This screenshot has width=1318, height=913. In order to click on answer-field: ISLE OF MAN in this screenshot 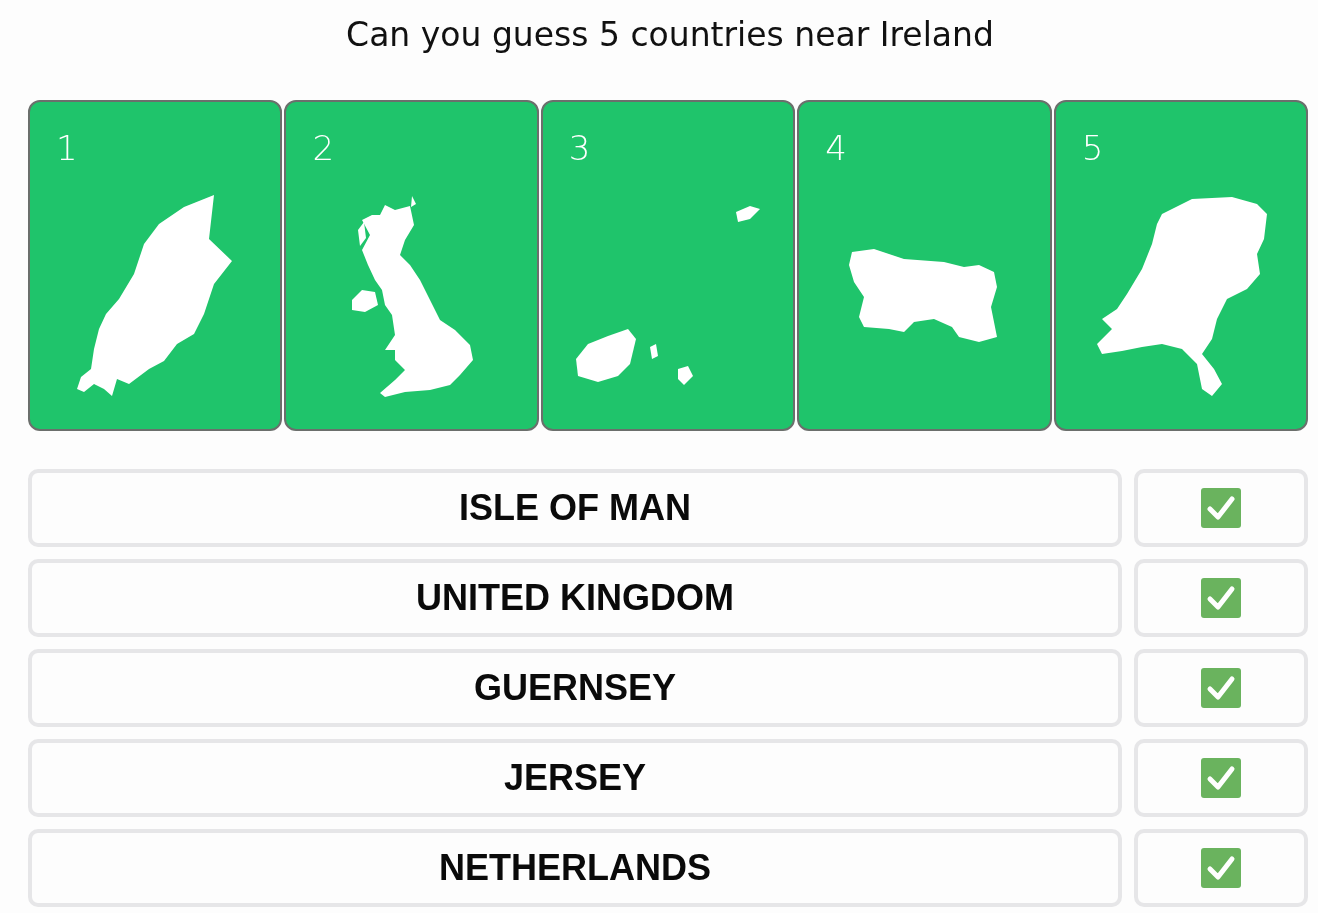, I will do `click(575, 508)`.